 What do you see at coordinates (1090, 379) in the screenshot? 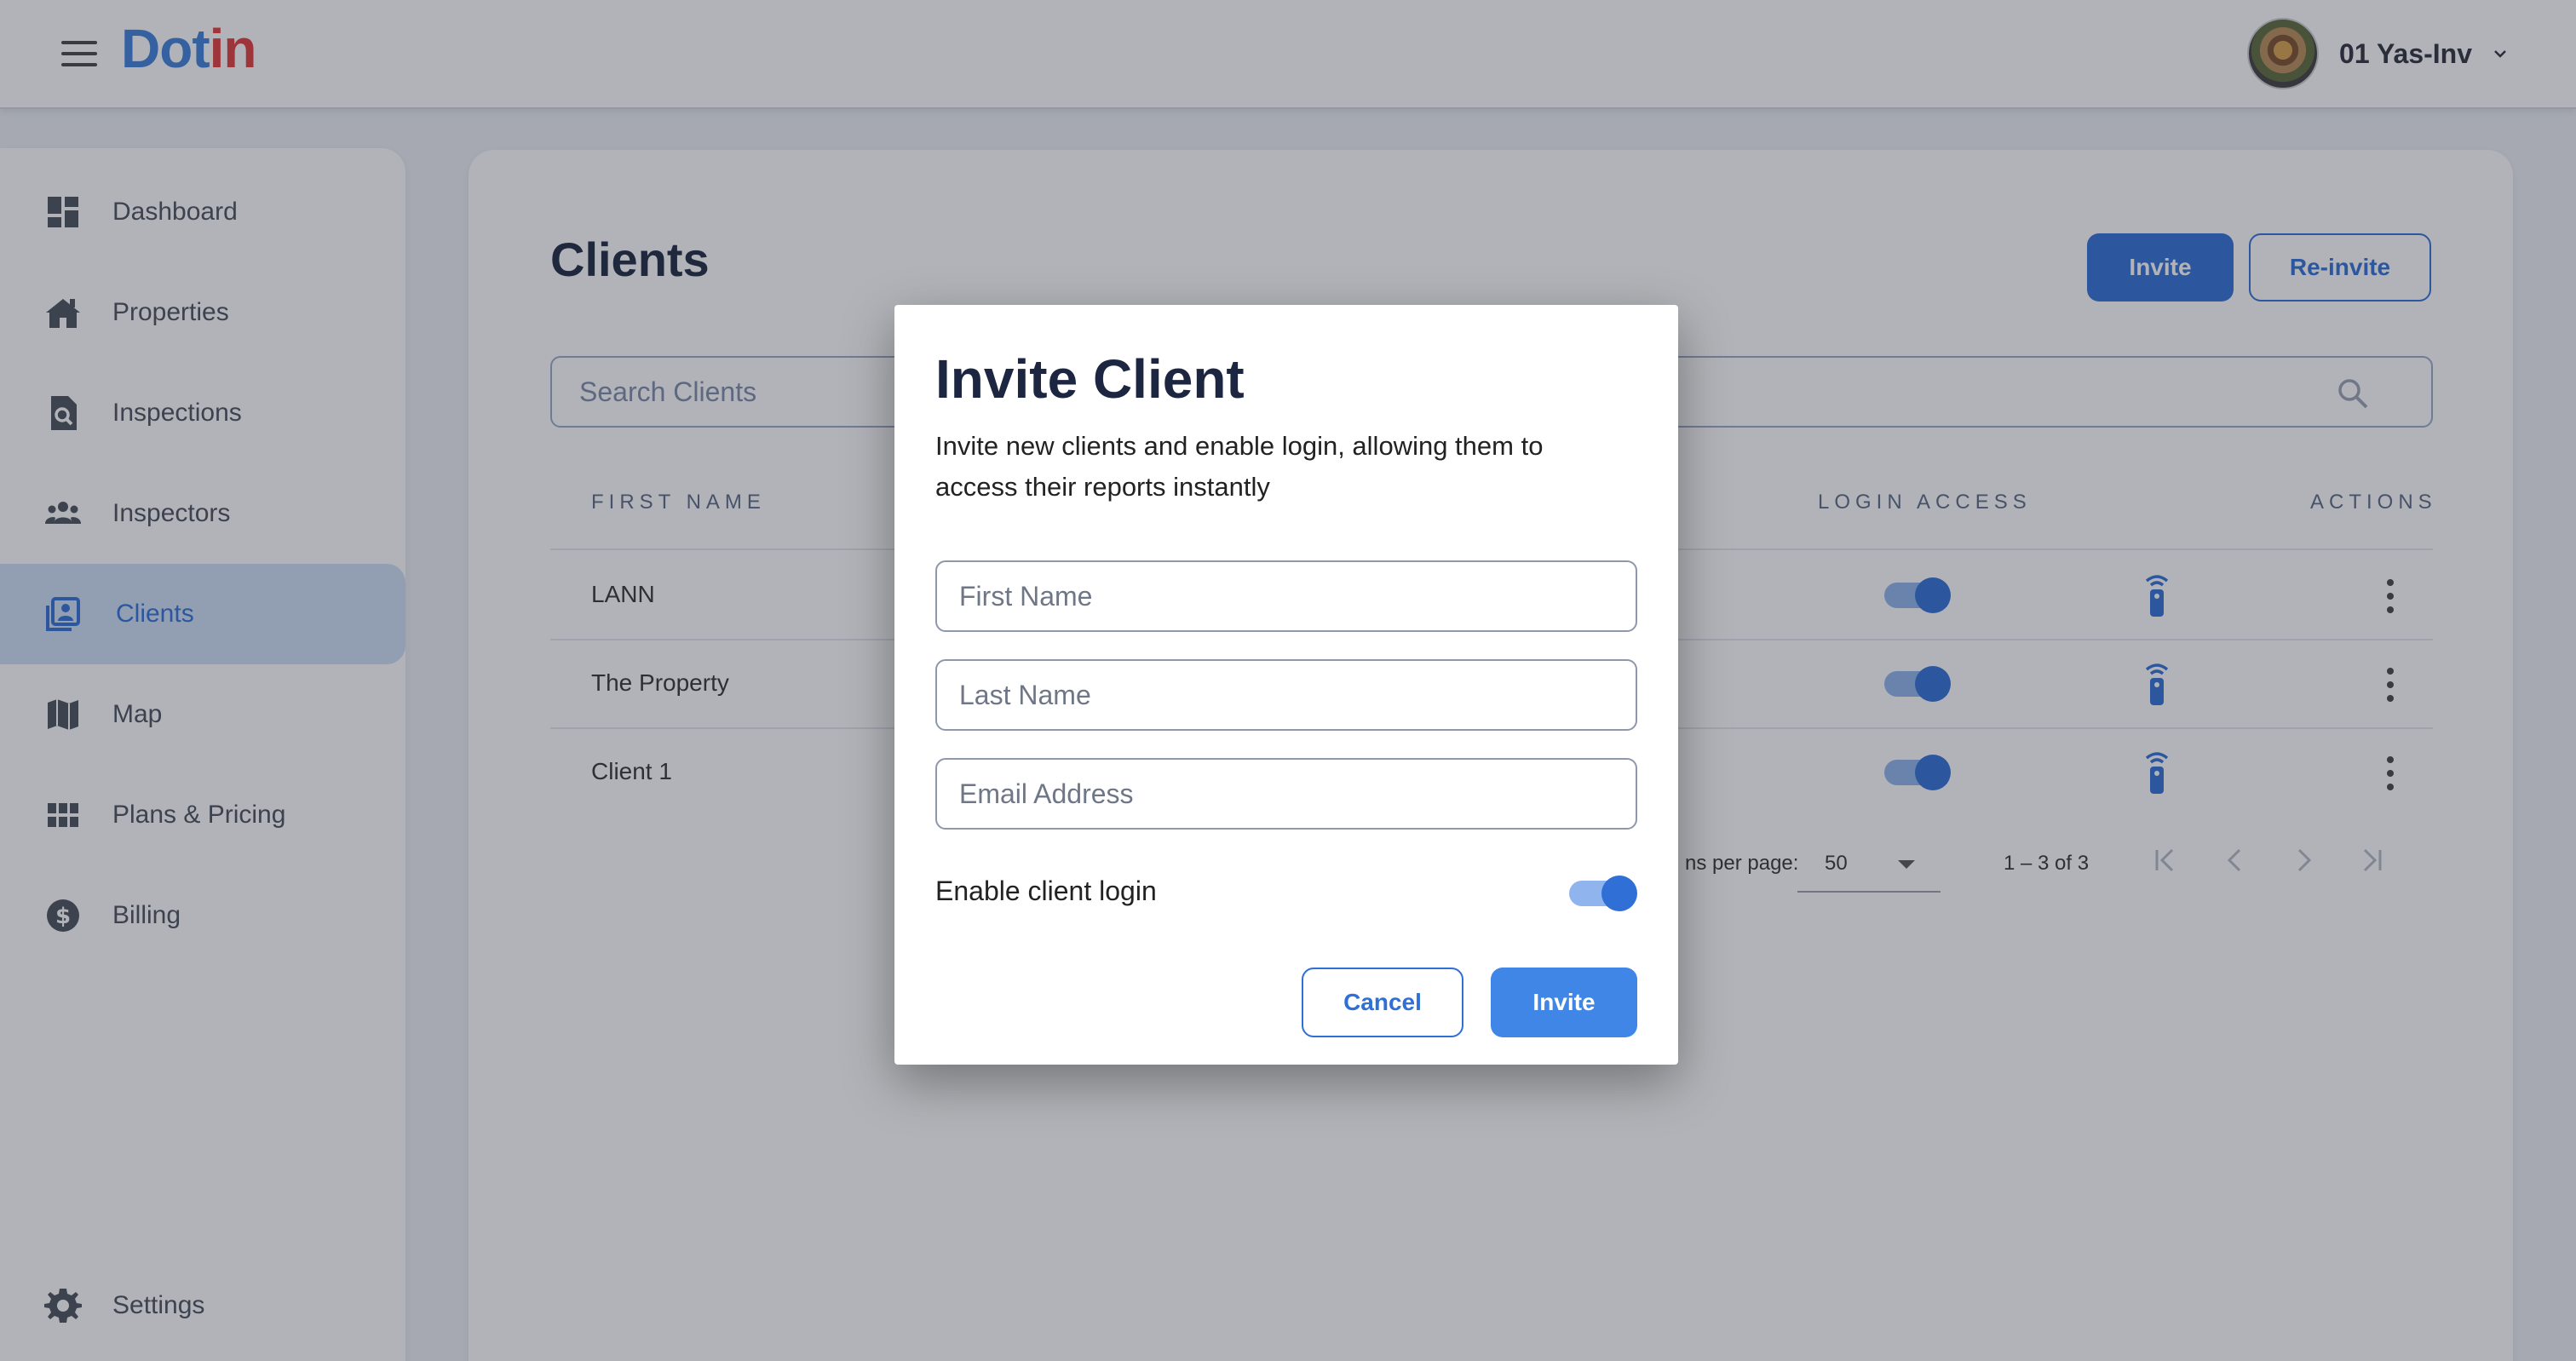
I see `dialog-title: Invite Client` at bounding box center [1090, 379].